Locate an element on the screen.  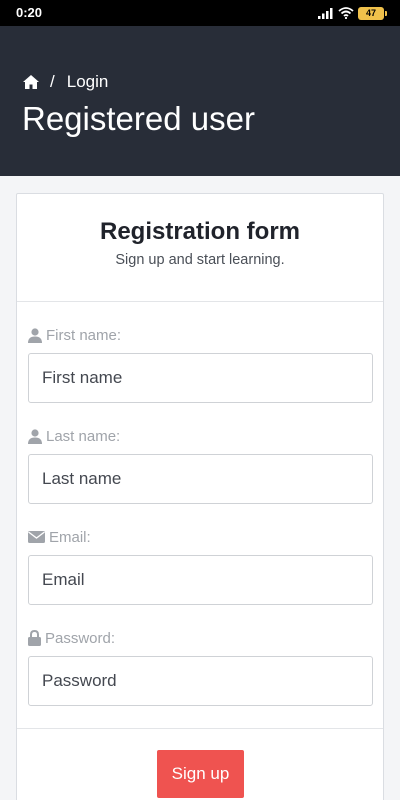
signal-icon is located at coordinates (325, 13).